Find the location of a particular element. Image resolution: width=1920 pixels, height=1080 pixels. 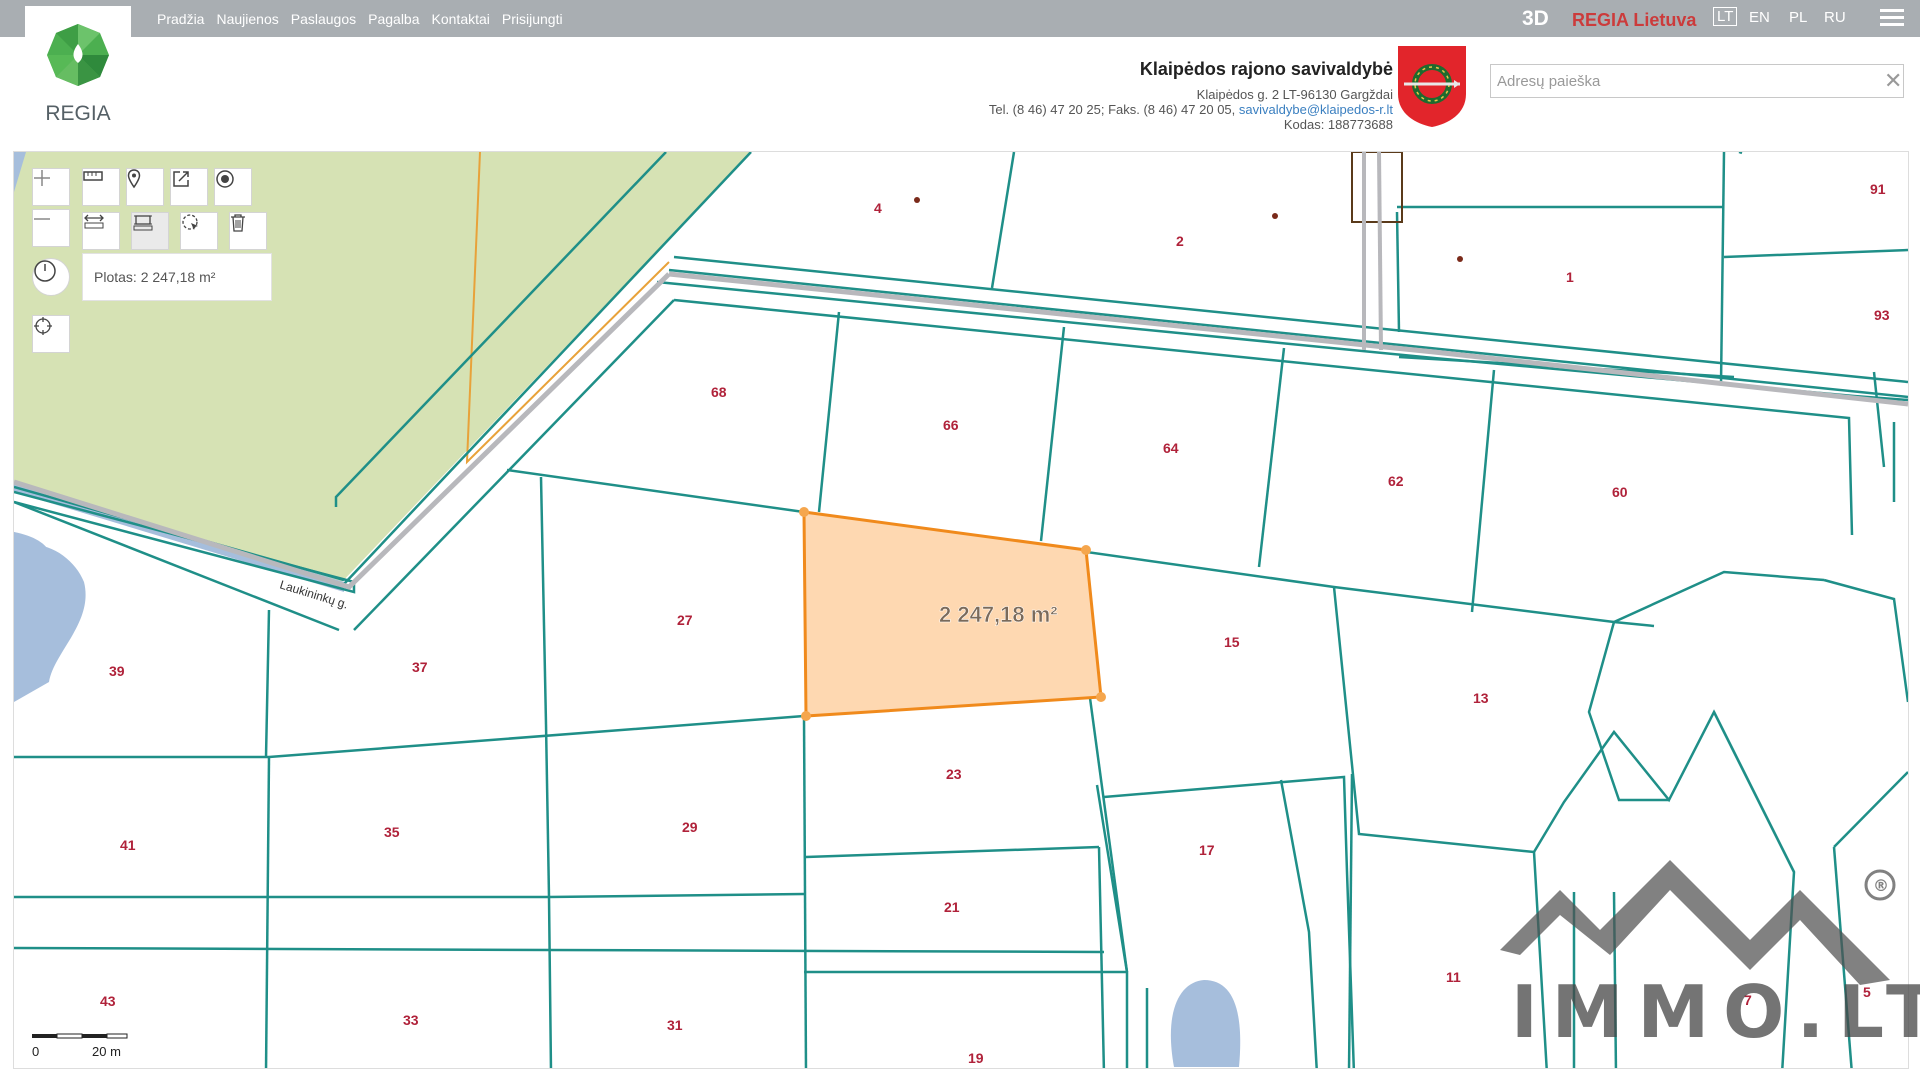

lot-number: 93 is located at coordinates (1882, 315).